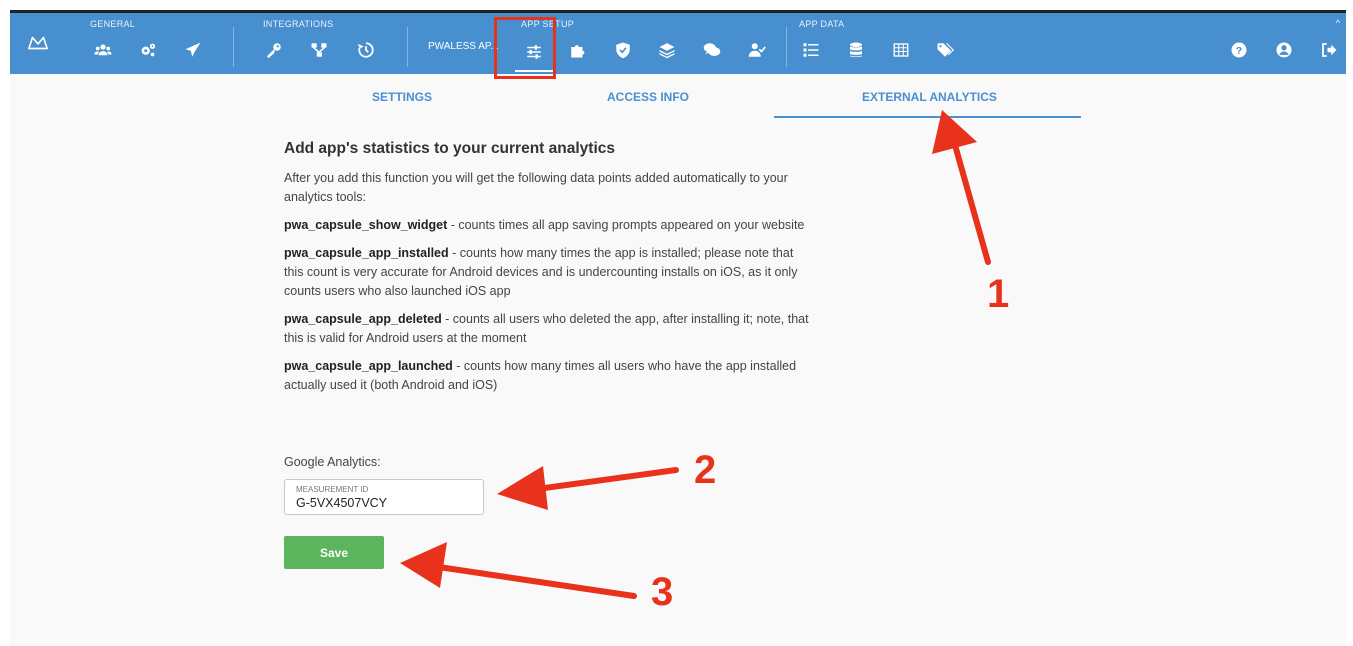 This screenshot has height=646, width=1353. I want to click on collapse-caret-icon: ^, so click(1338, 23).